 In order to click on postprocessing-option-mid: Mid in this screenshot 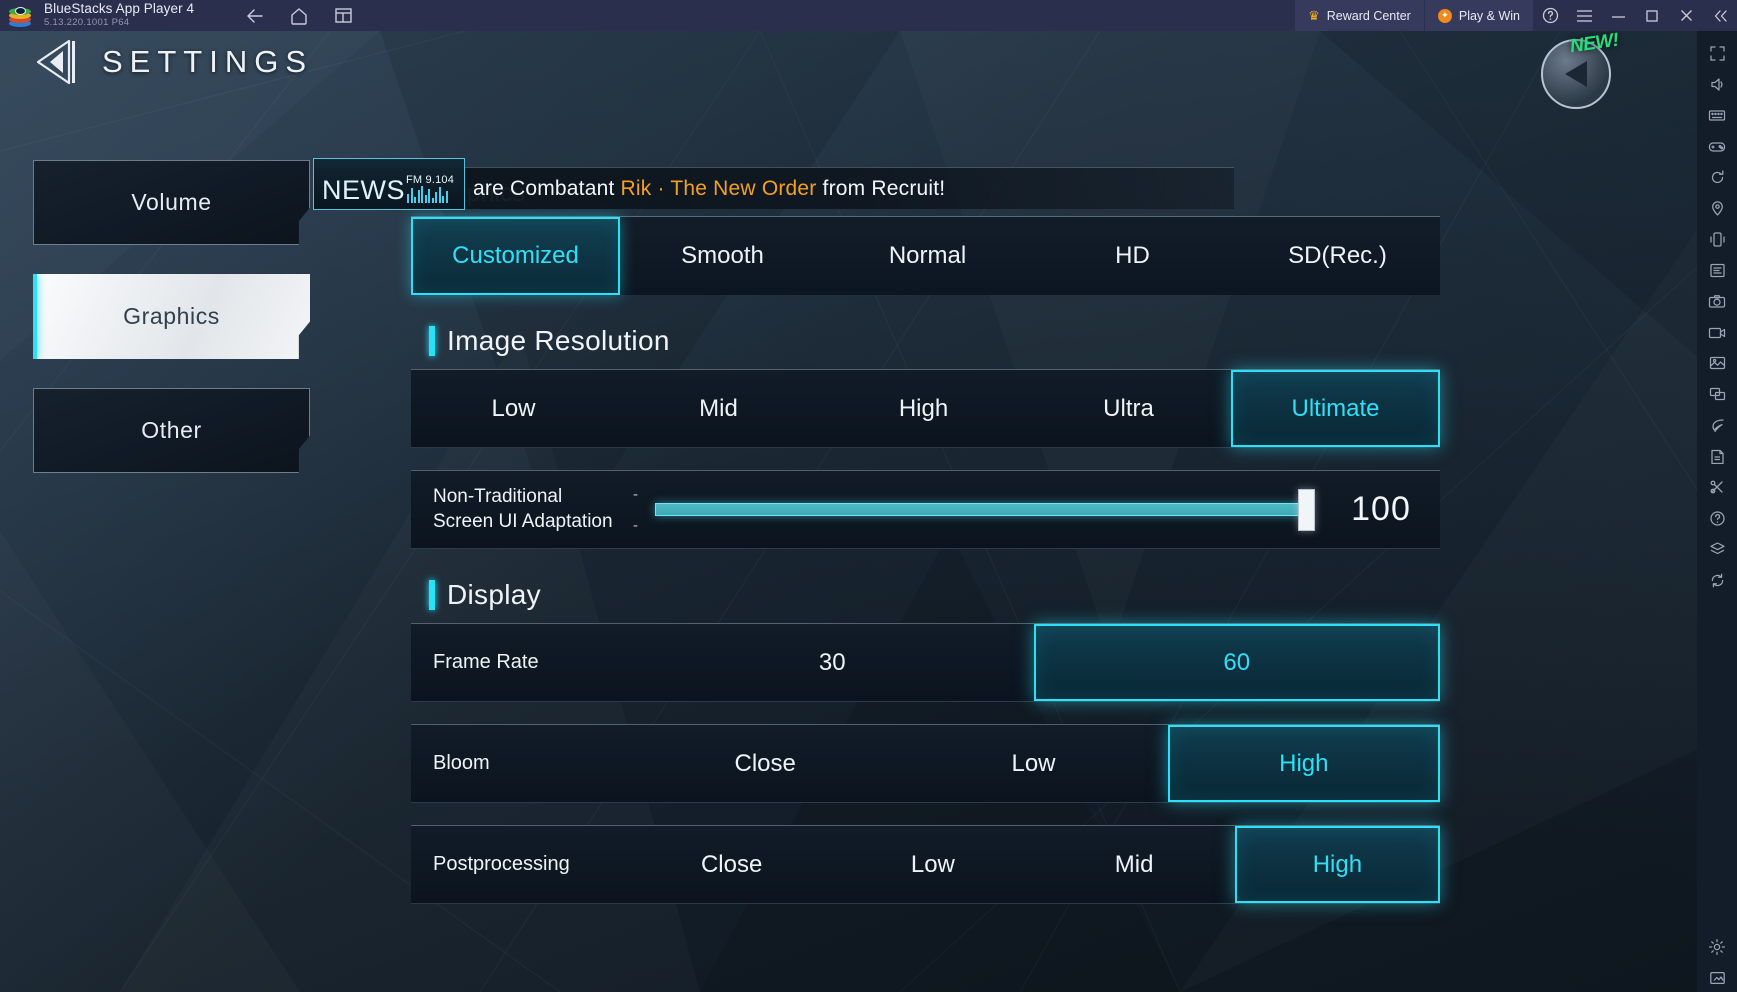, I will do `click(1134, 864)`.